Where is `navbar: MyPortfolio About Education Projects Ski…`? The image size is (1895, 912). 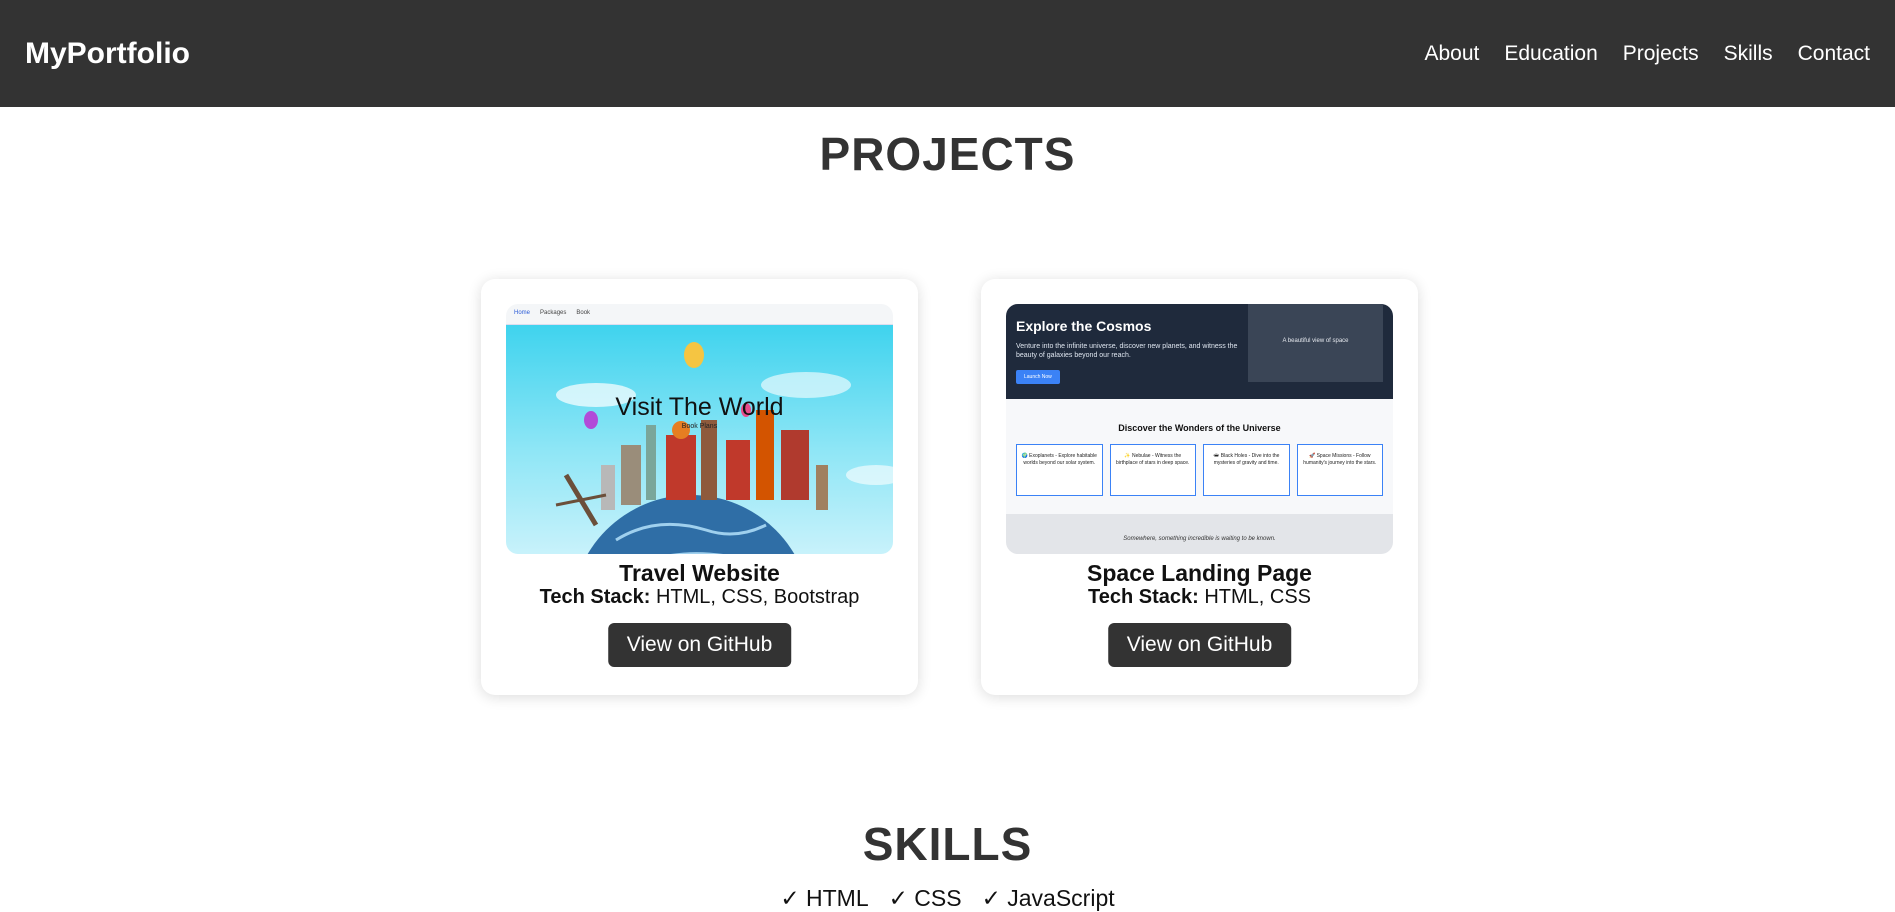
navbar: MyPortfolio About Education Projects Ski… is located at coordinates (947, 53).